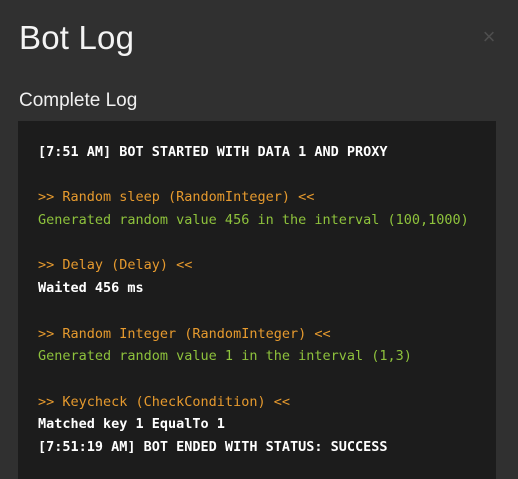 The image size is (518, 479). I want to click on log-line: Matched key 1 EqualTo 1, so click(131, 424).